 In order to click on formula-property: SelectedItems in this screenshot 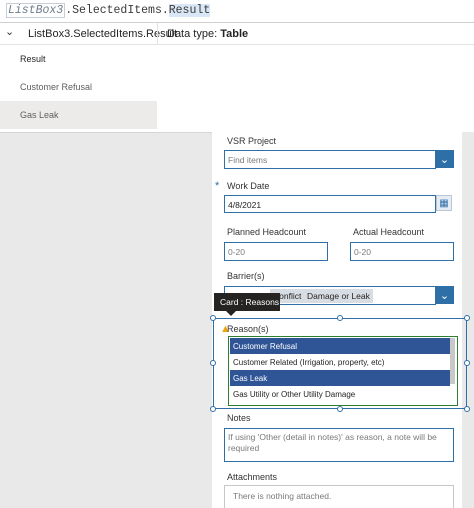, I will do `click(117, 10)`.